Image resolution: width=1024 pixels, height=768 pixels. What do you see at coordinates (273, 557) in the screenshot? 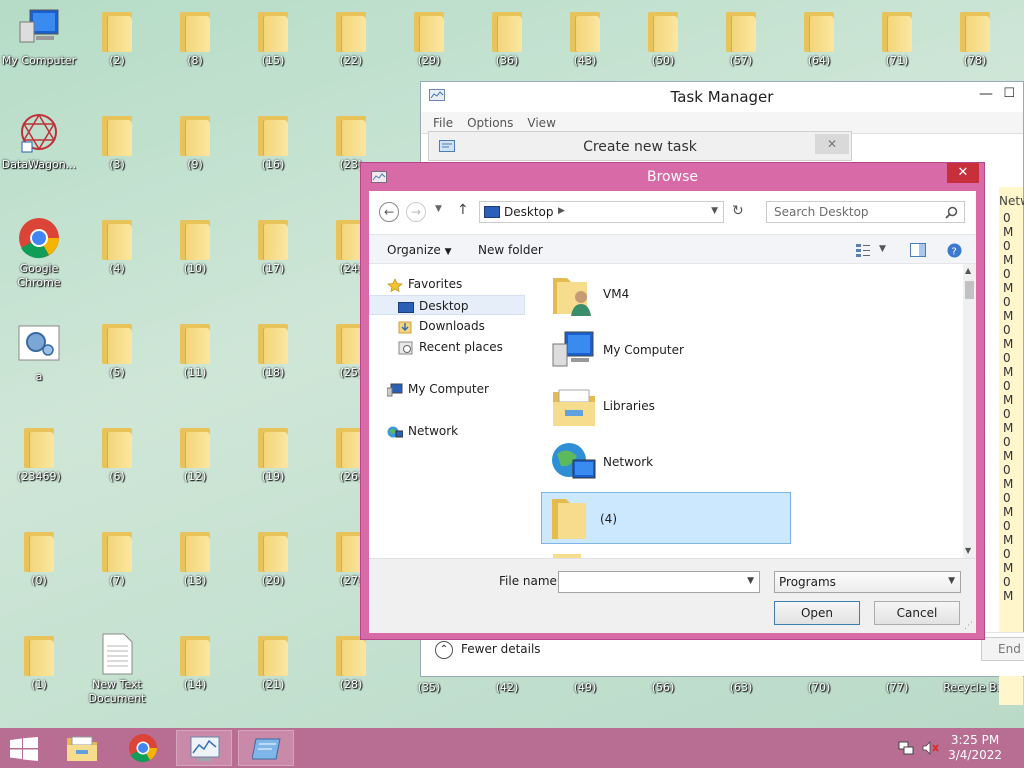
I see `desktop-icon-folder: (20)` at bounding box center [273, 557].